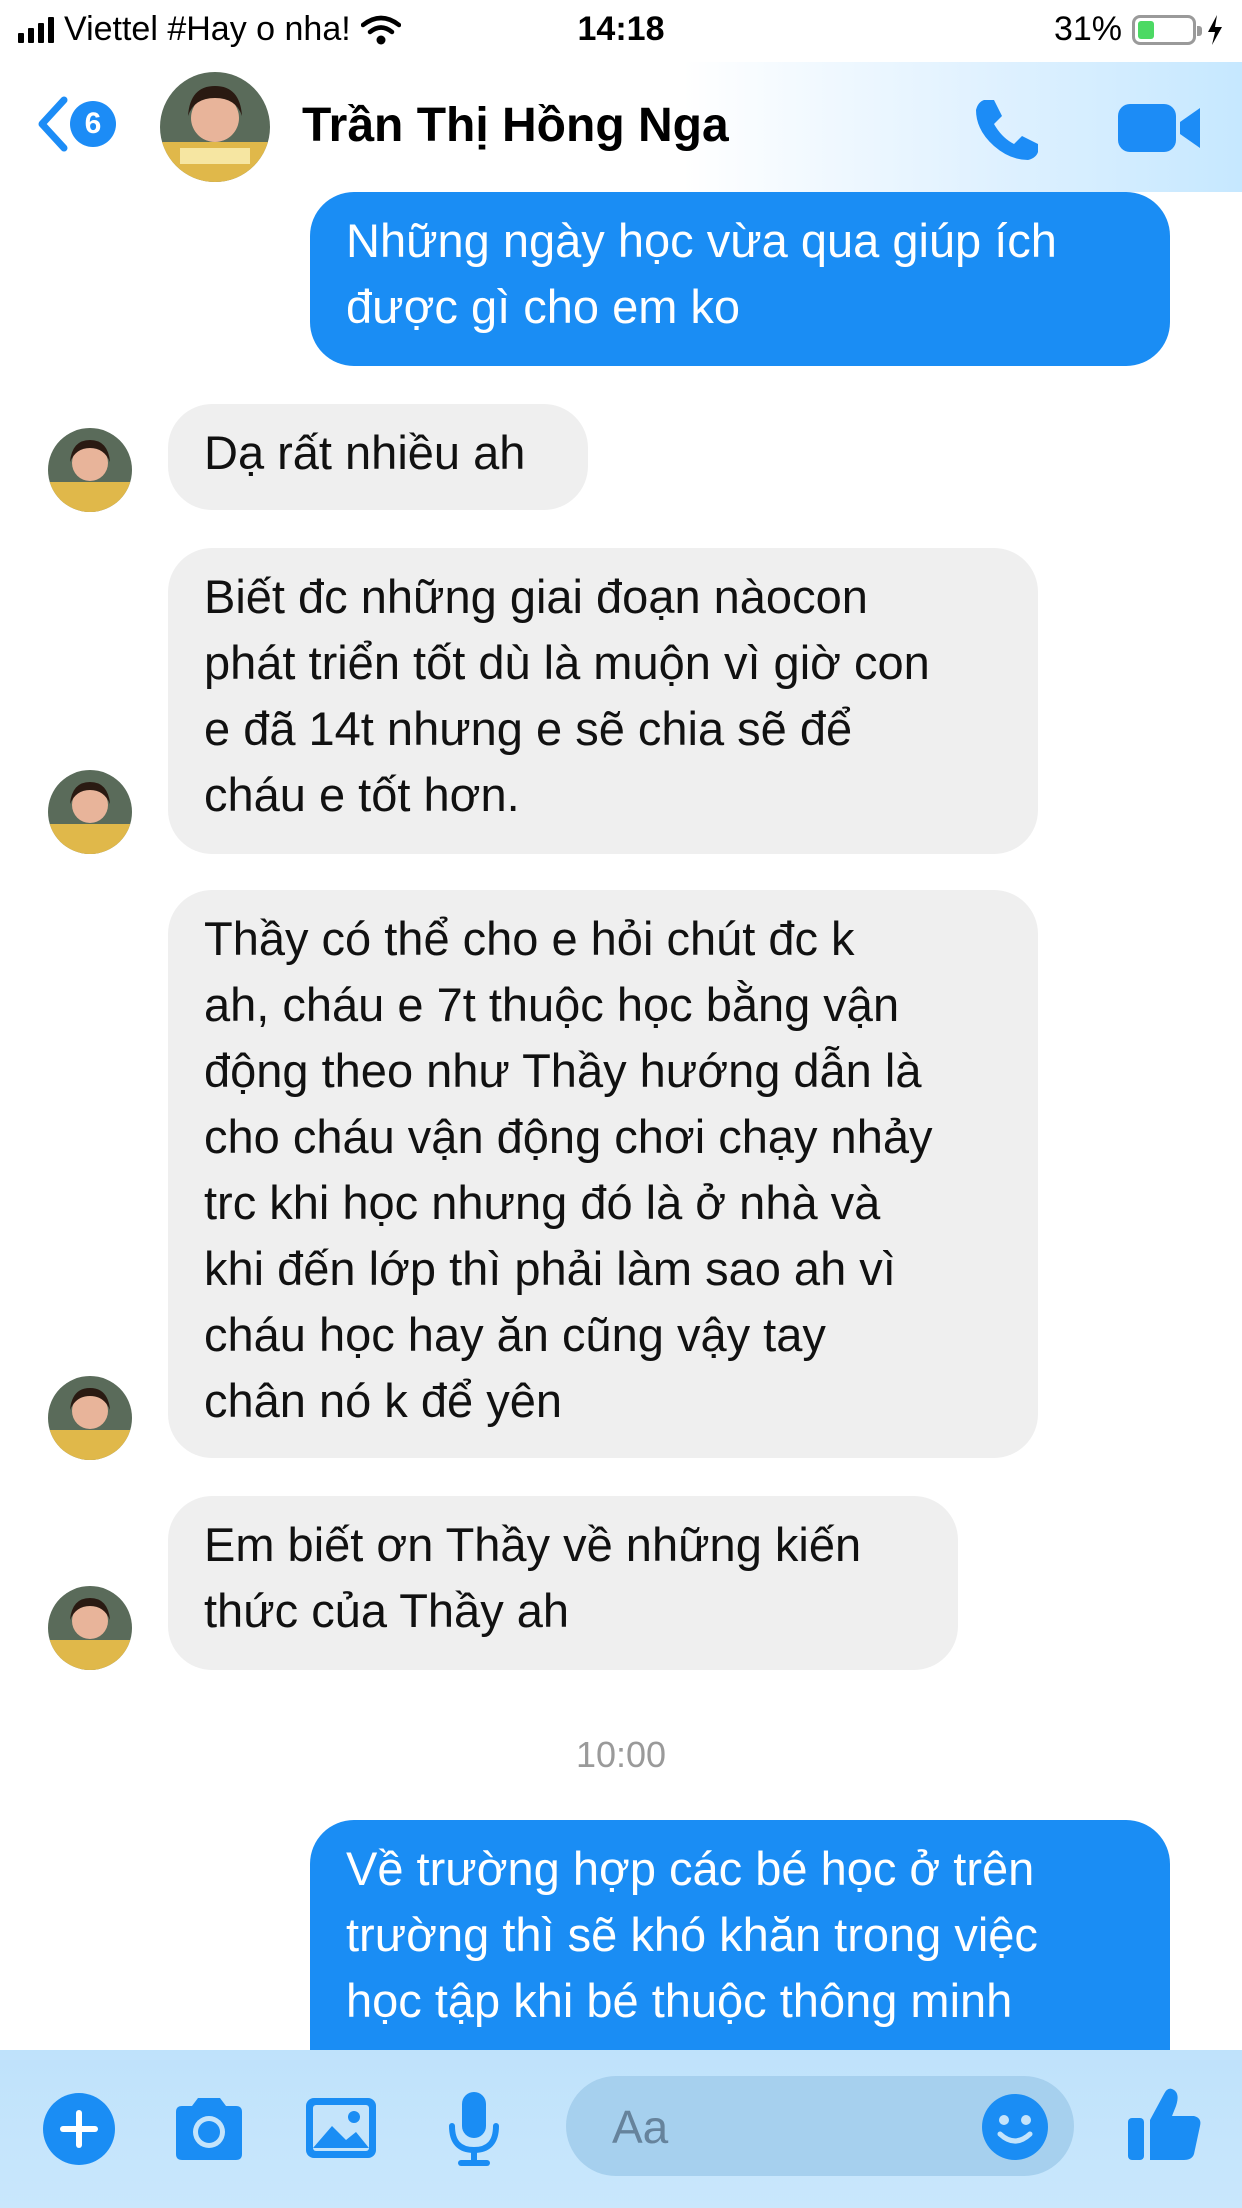 This screenshot has width=1242, height=2208. I want to click on status-bar: Viettel #Hay o nha! 14:18 31%, so click(621, 31).